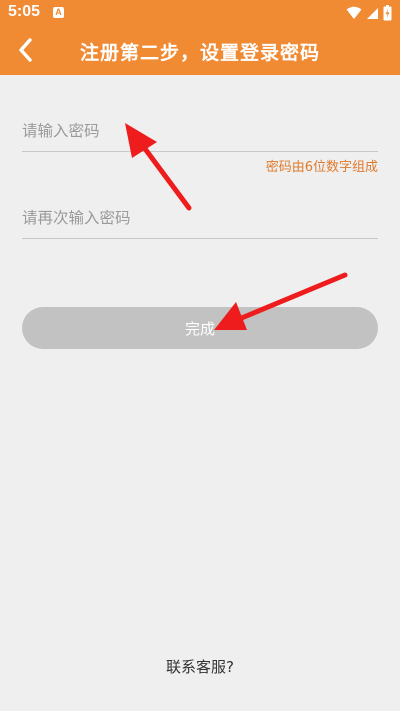  Describe the element at coordinates (387, 13) in the screenshot. I see `battery-icon` at that location.